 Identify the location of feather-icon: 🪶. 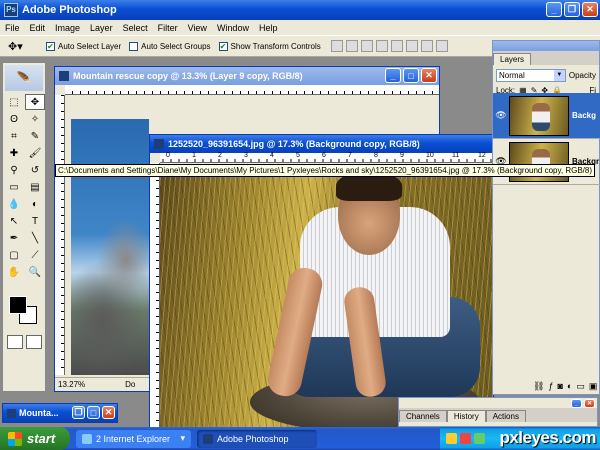
(24, 78).